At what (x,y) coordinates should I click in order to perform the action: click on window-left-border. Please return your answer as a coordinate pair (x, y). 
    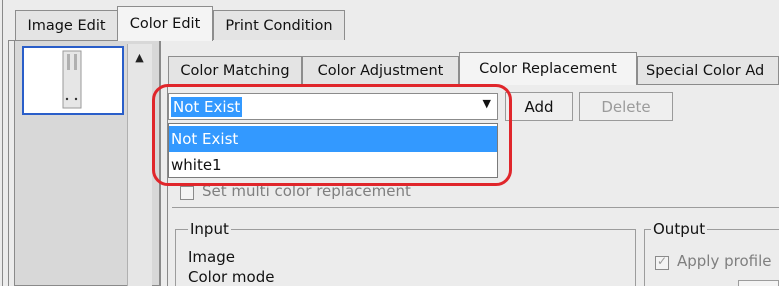
    Looking at the image, I should click on (2, 143).